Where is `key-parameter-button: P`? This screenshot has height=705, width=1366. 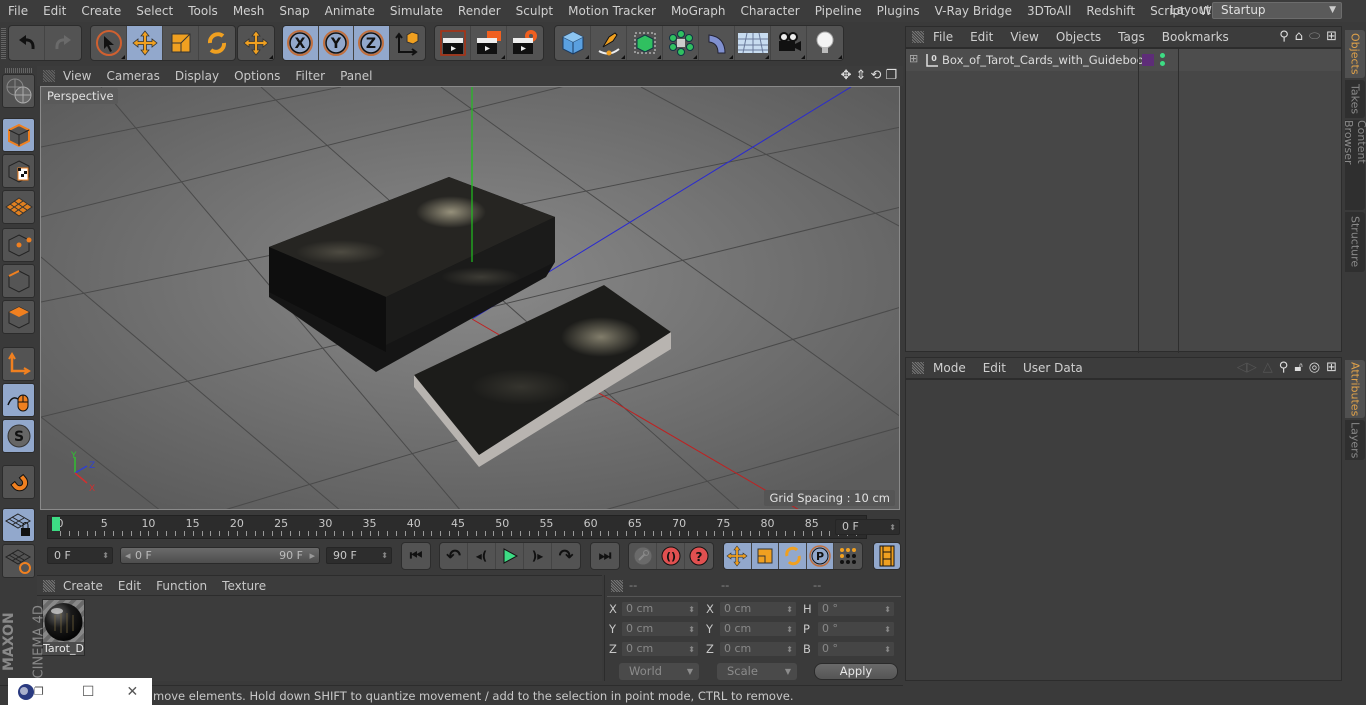 key-parameter-button: P is located at coordinates (820, 556).